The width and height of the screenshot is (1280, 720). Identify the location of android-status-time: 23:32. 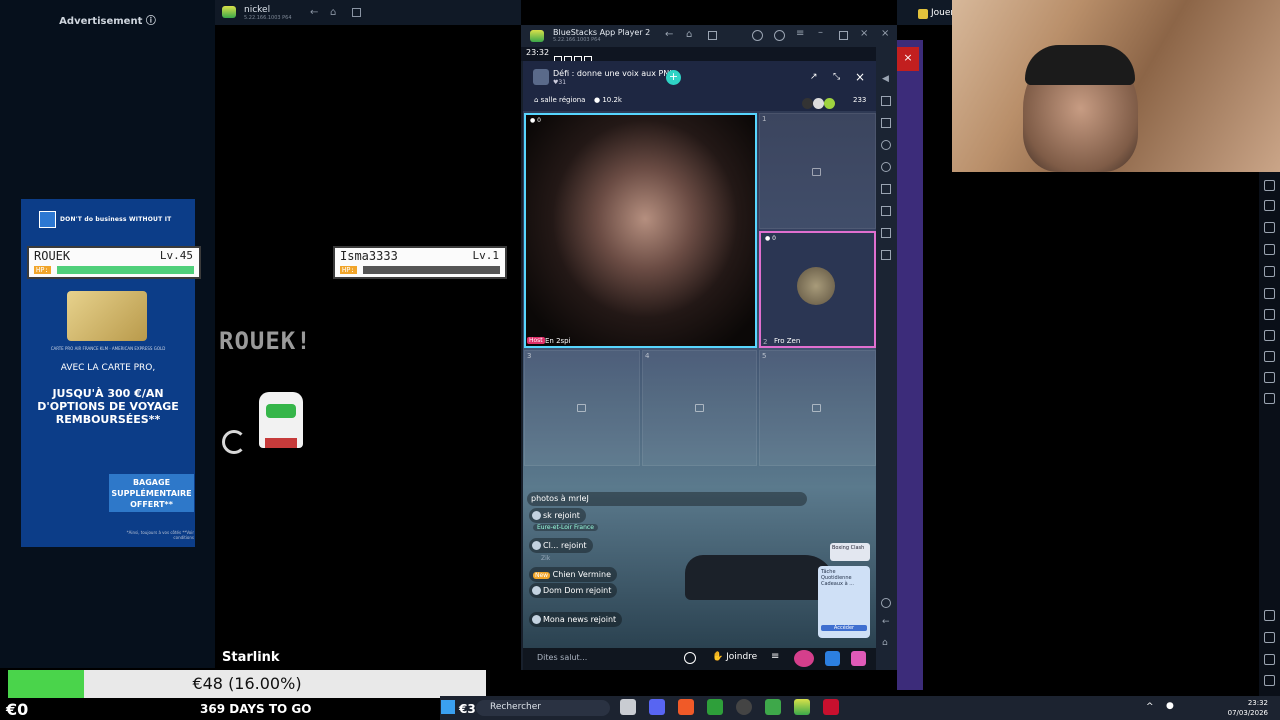
(538, 52).